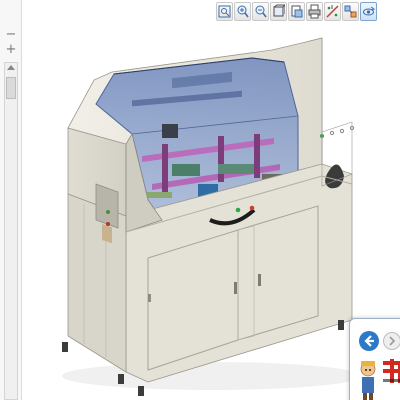  I want to click on measure-button, so click(332, 11).